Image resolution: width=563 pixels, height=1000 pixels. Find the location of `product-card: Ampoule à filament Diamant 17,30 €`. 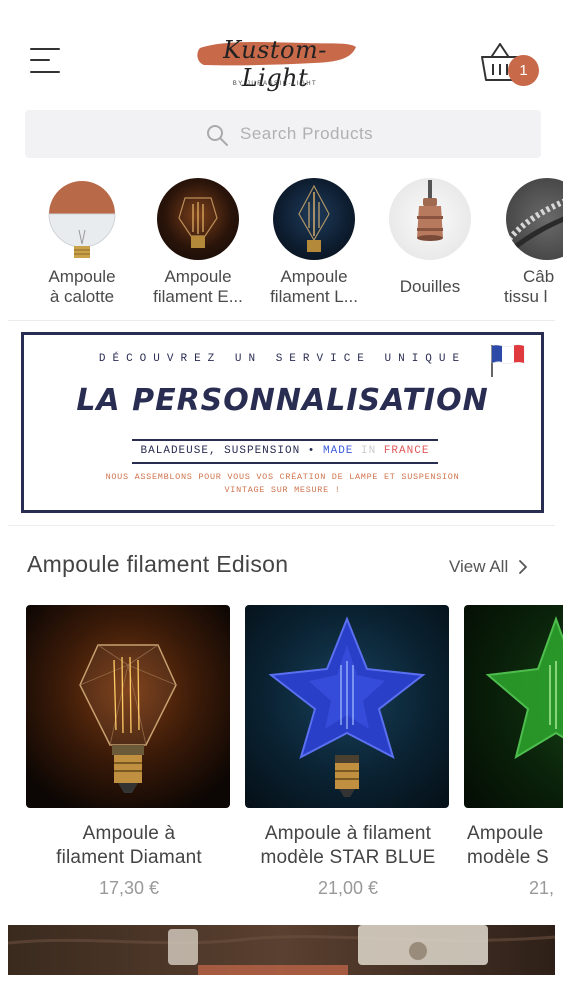

product-card: Ampoule à filament Diamant 17,30 € is located at coordinates (129, 752).